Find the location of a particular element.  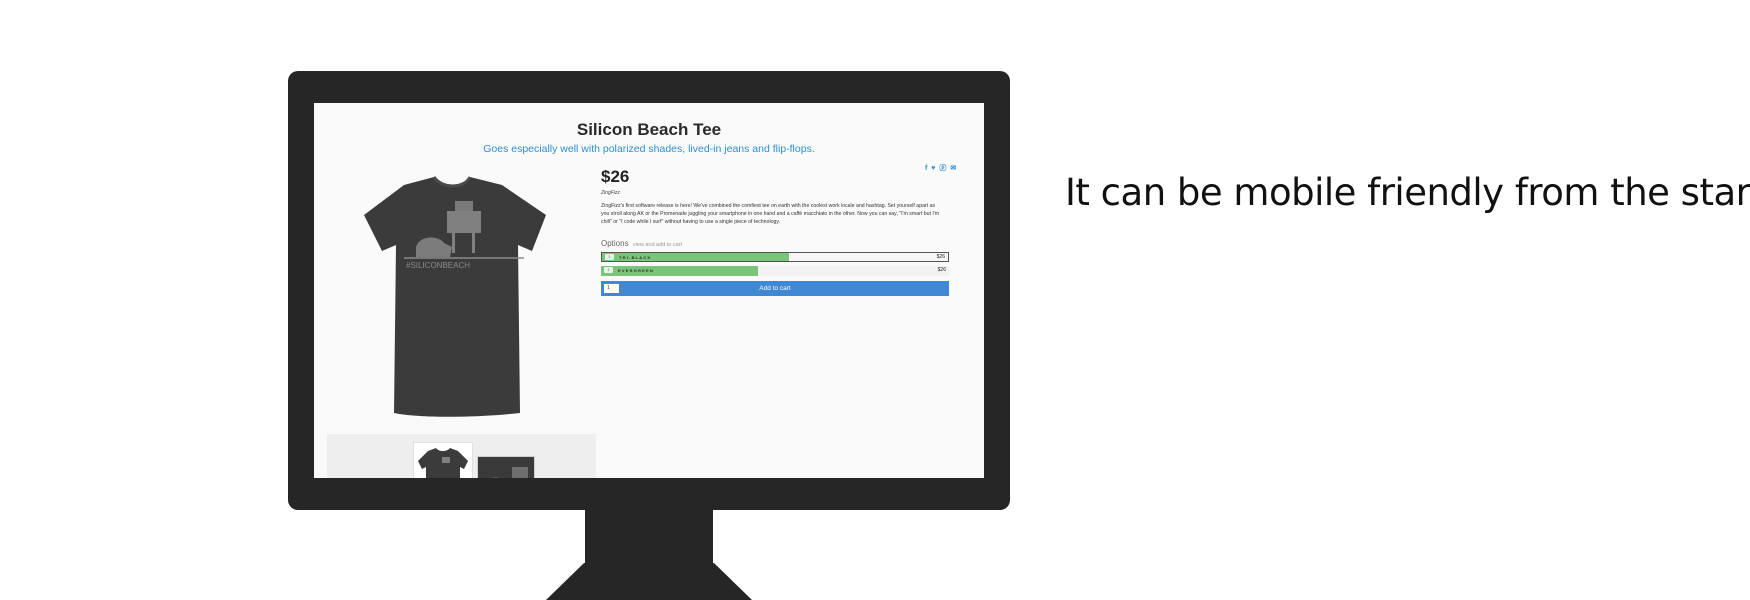

product-vendor: ZingFizz is located at coordinates (610, 193).